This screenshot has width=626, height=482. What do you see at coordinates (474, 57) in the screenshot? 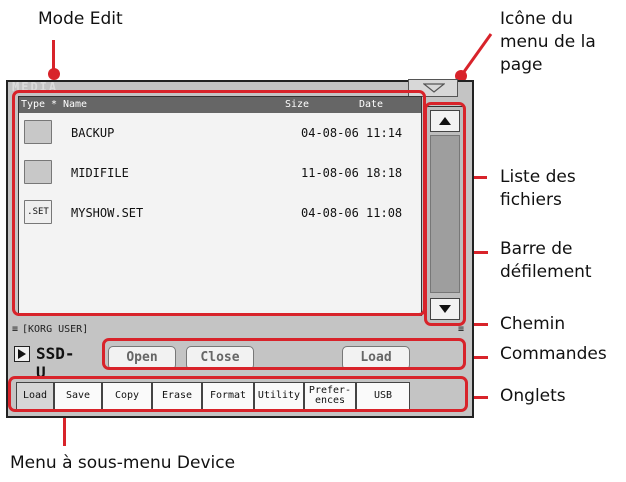
I see `leader-page-menu` at bounding box center [474, 57].